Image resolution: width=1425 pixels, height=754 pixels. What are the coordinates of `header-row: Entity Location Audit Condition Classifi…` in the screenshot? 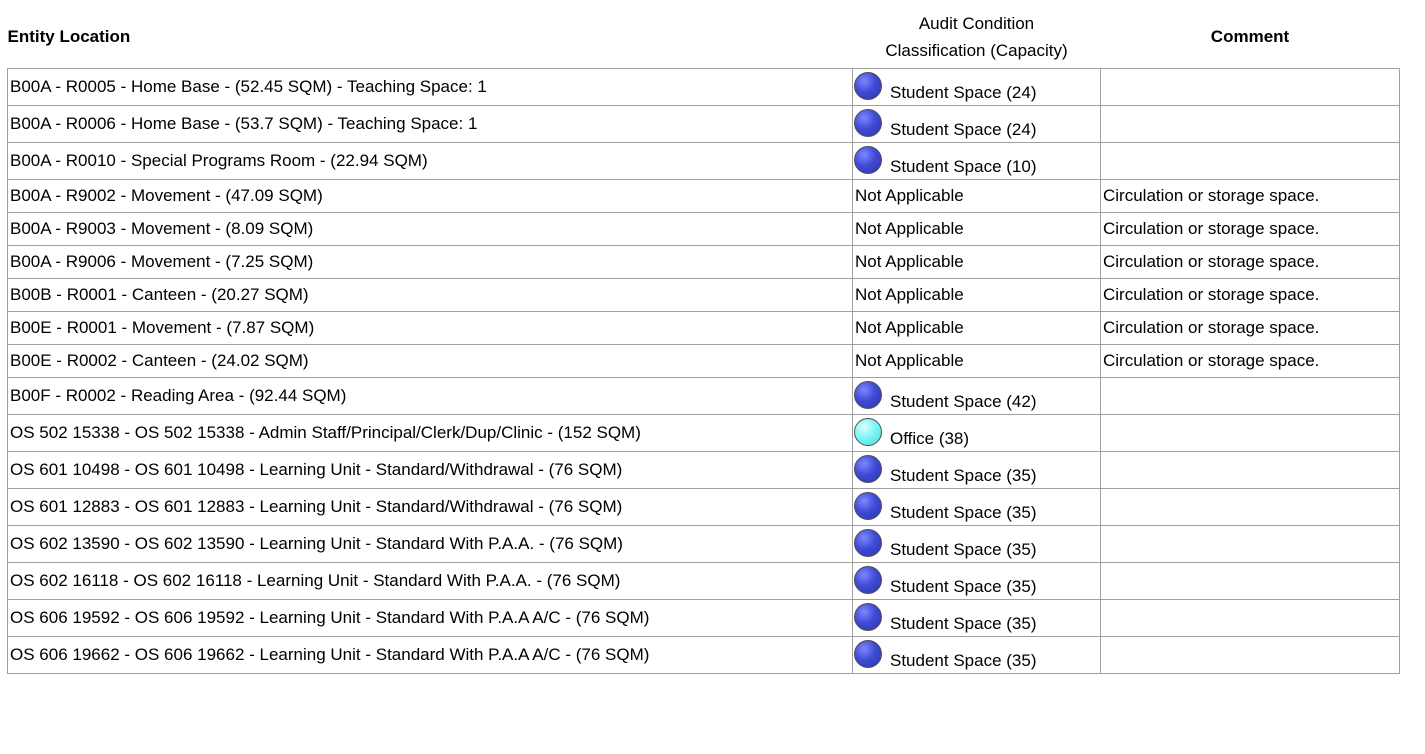 It's located at (704, 37).